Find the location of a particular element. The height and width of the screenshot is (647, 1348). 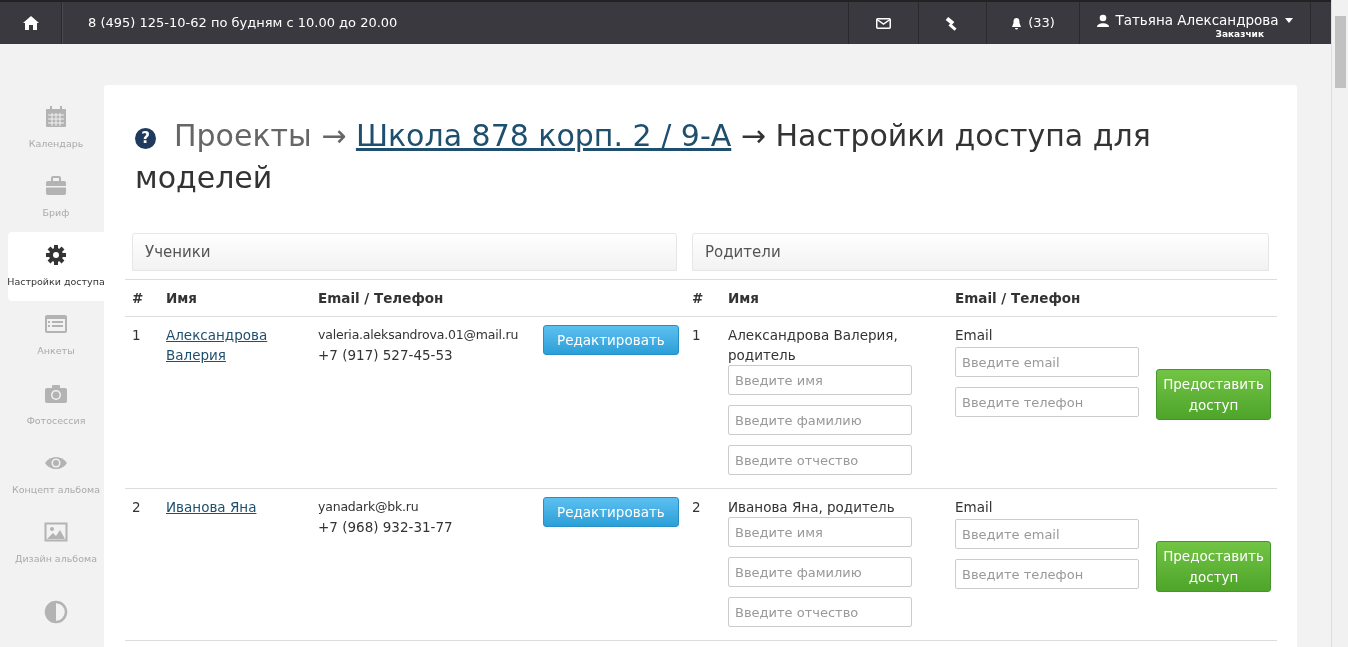

caret-icon is located at coordinates (1288, 20).